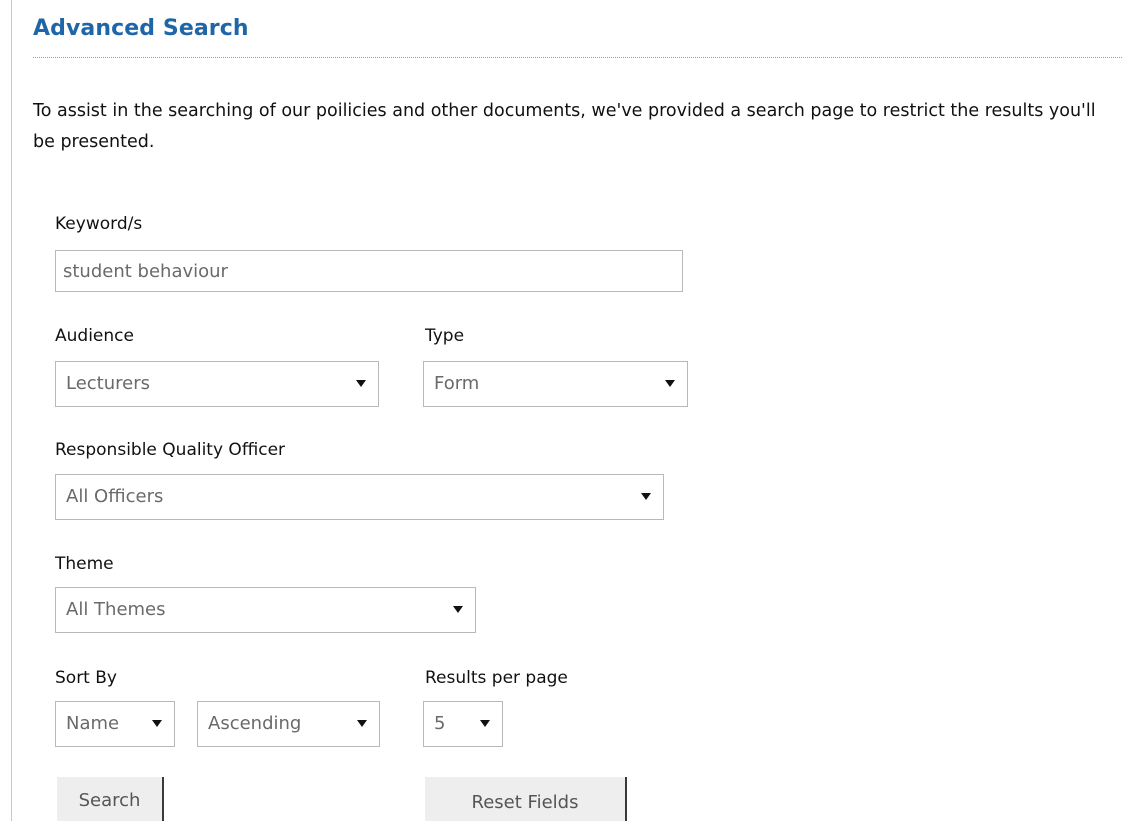  What do you see at coordinates (496, 678) in the screenshot?
I see `results-per-page-label: Results per page` at bounding box center [496, 678].